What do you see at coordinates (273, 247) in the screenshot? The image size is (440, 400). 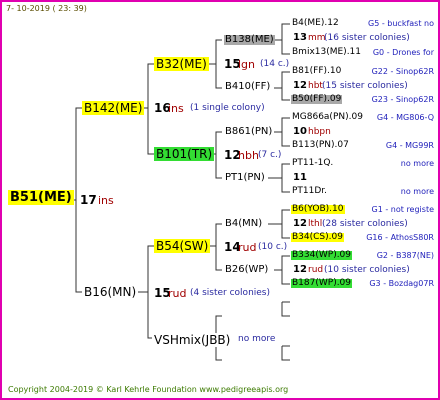 I see `gen2-note: (10 c.)` at bounding box center [273, 247].